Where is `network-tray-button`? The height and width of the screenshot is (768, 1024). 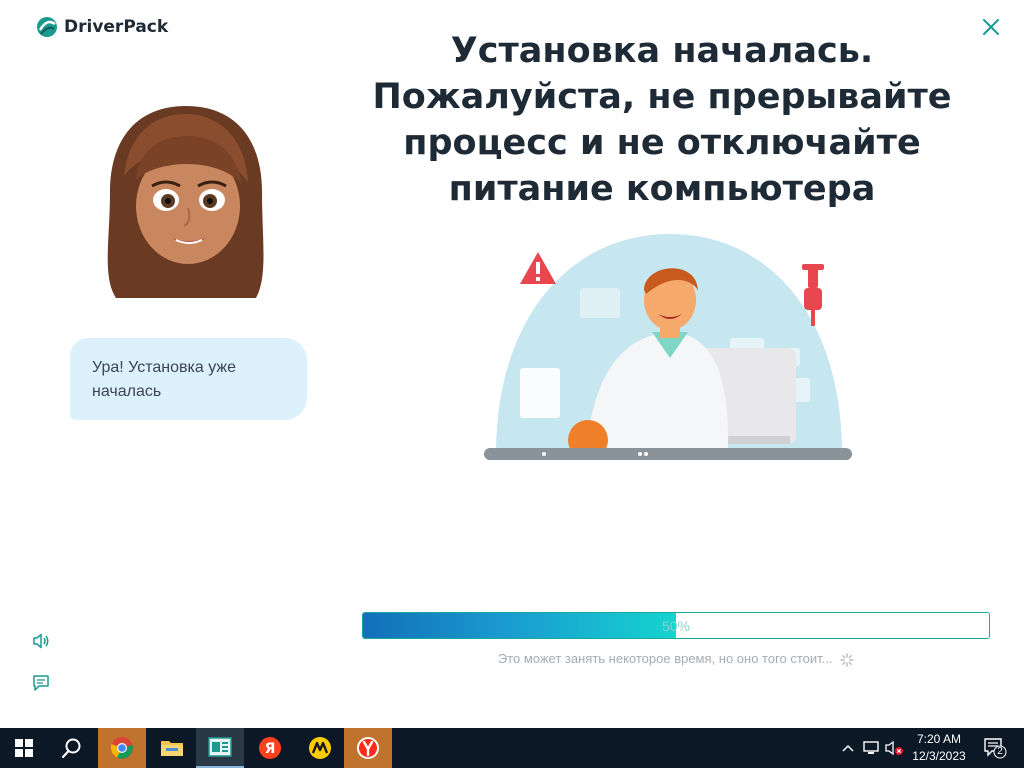 network-tray-button is located at coordinates (871, 748).